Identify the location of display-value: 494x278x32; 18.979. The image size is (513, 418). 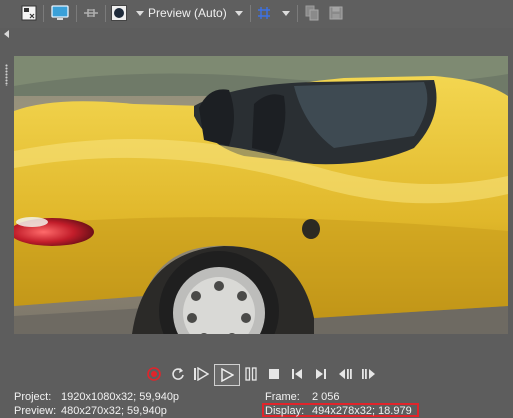
(362, 411).